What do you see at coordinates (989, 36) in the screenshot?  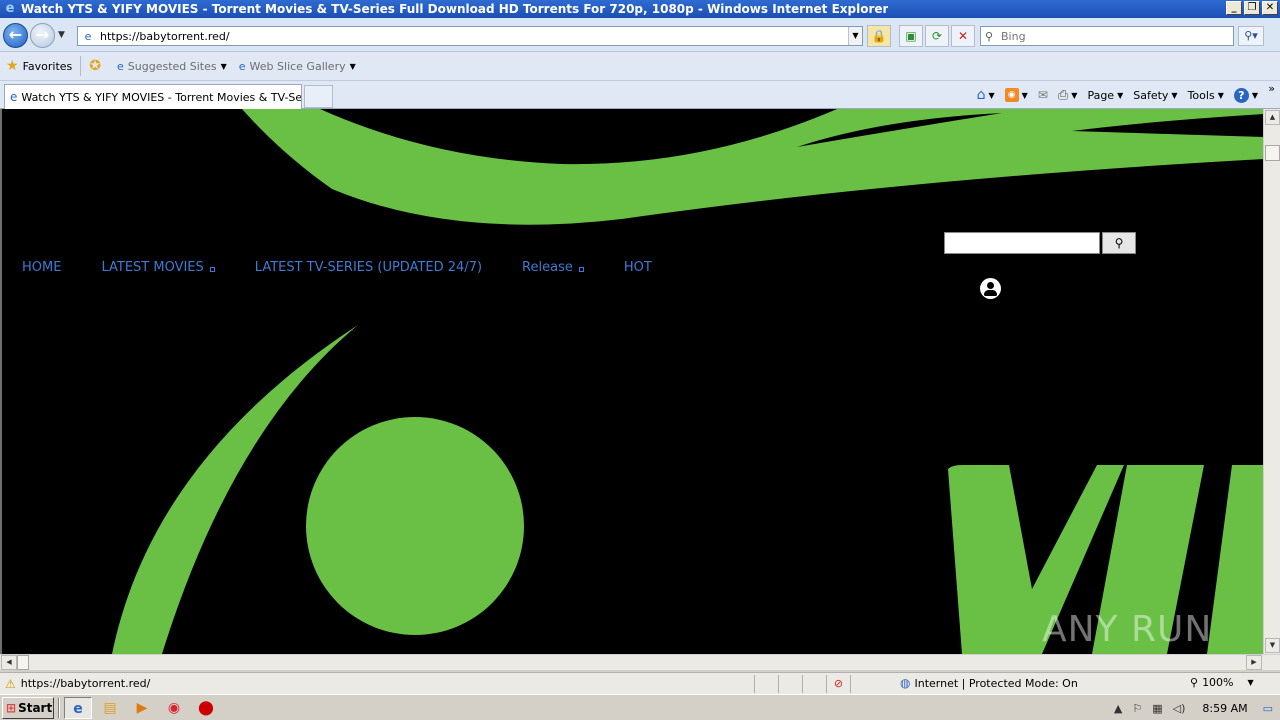 I see `search-provider-icon: ⚲` at bounding box center [989, 36].